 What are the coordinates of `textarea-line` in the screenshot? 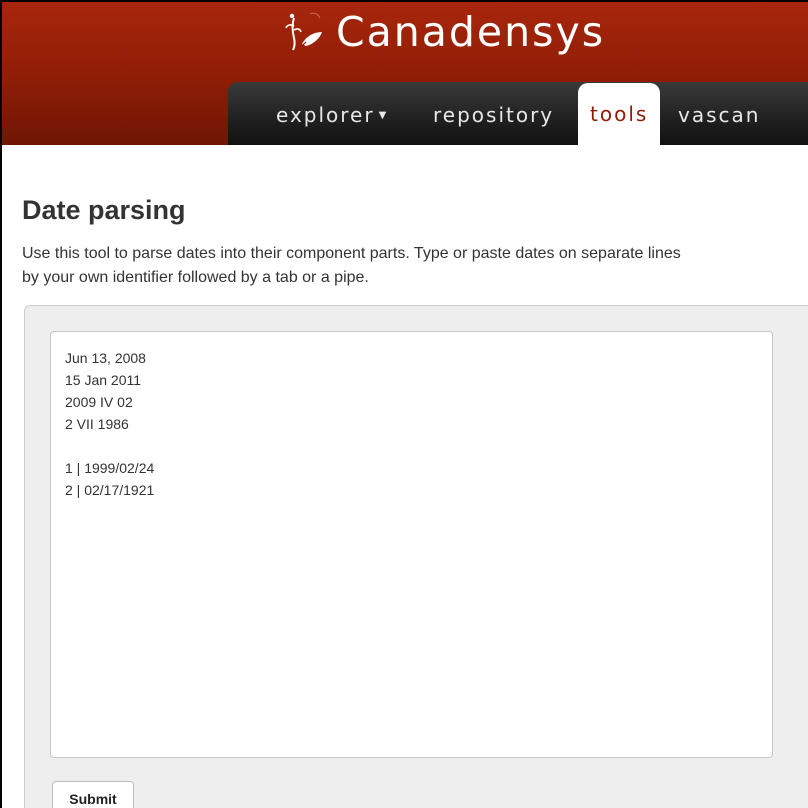 It's located at (411, 446).